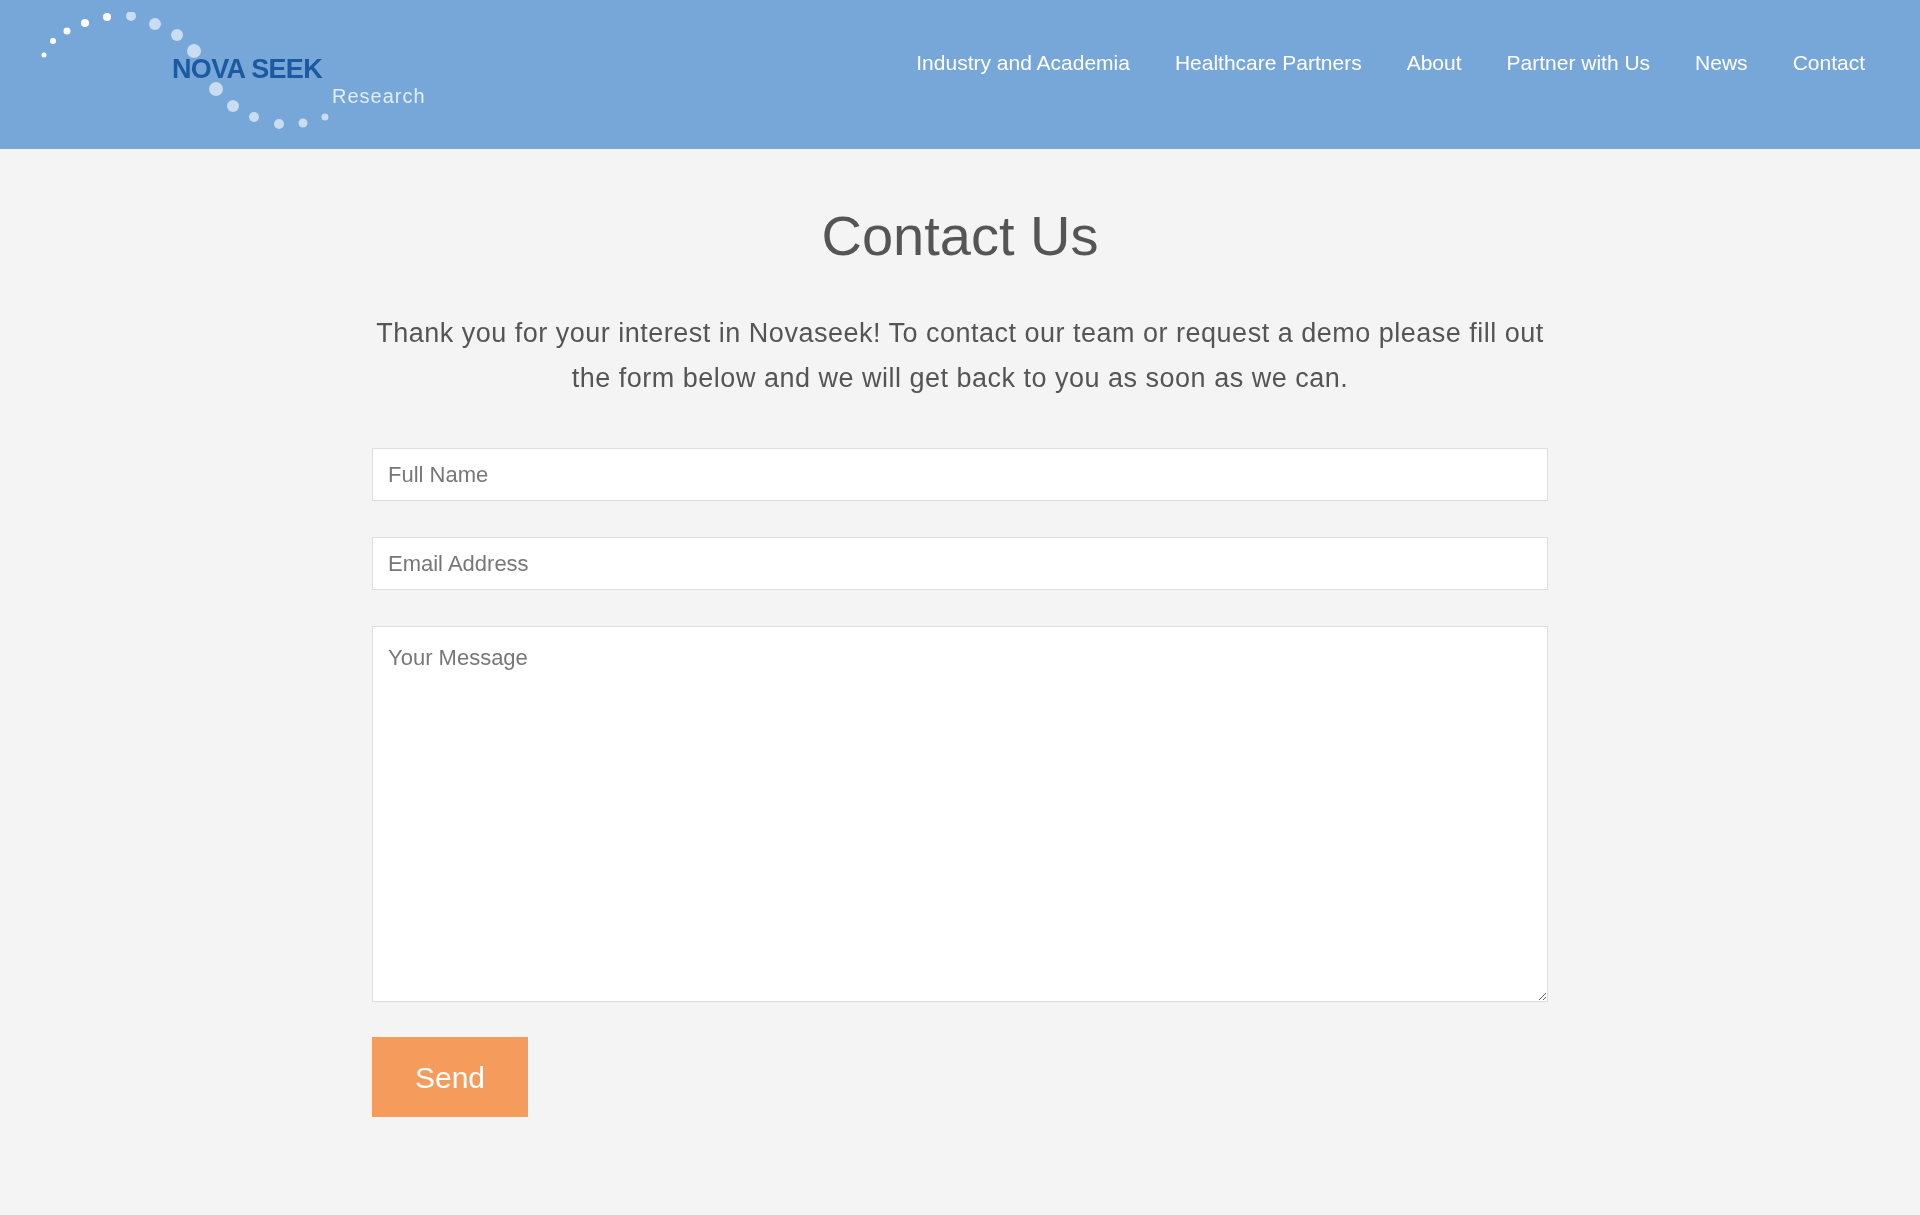 The image size is (1920, 1215). I want to click on nav-link: Contact, so click(1828, 63).